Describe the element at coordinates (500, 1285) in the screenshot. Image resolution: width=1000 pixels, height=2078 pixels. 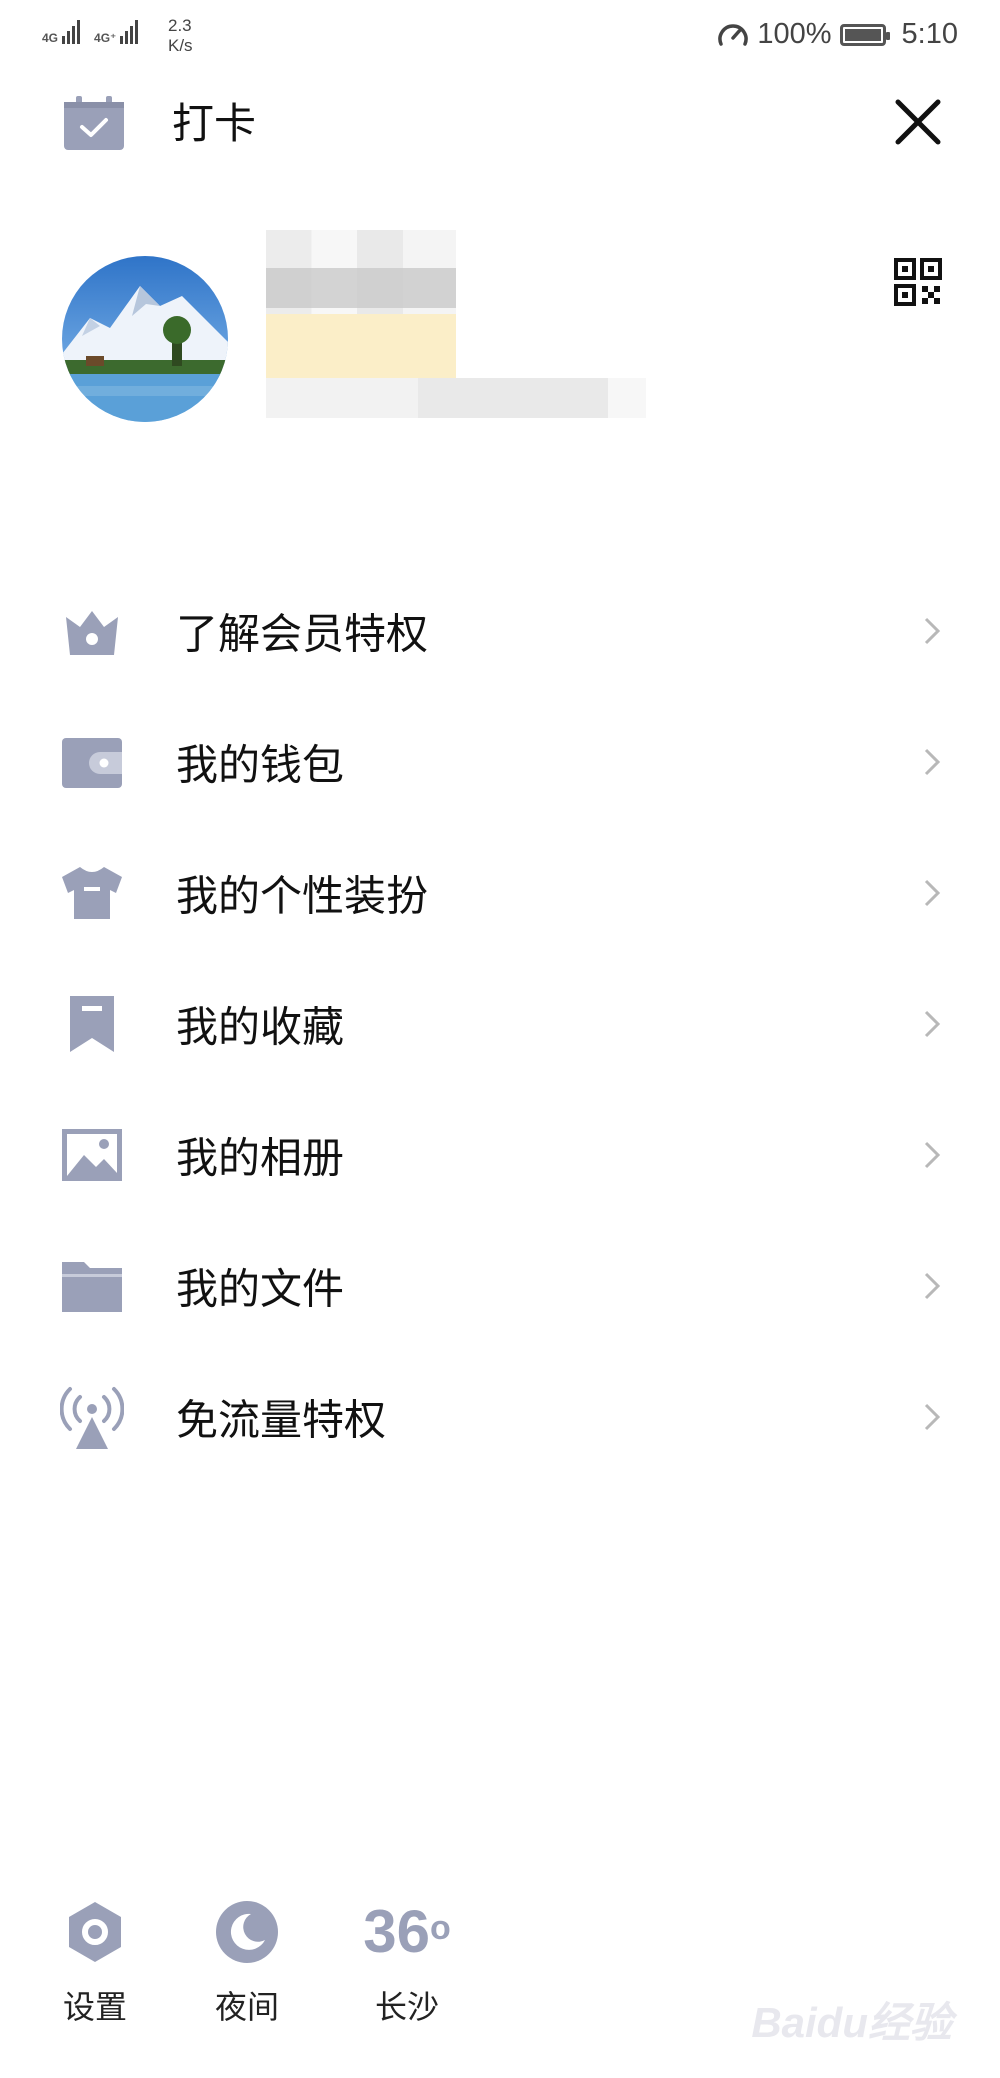
I see `menu-item-files: 我的文件` at that location.